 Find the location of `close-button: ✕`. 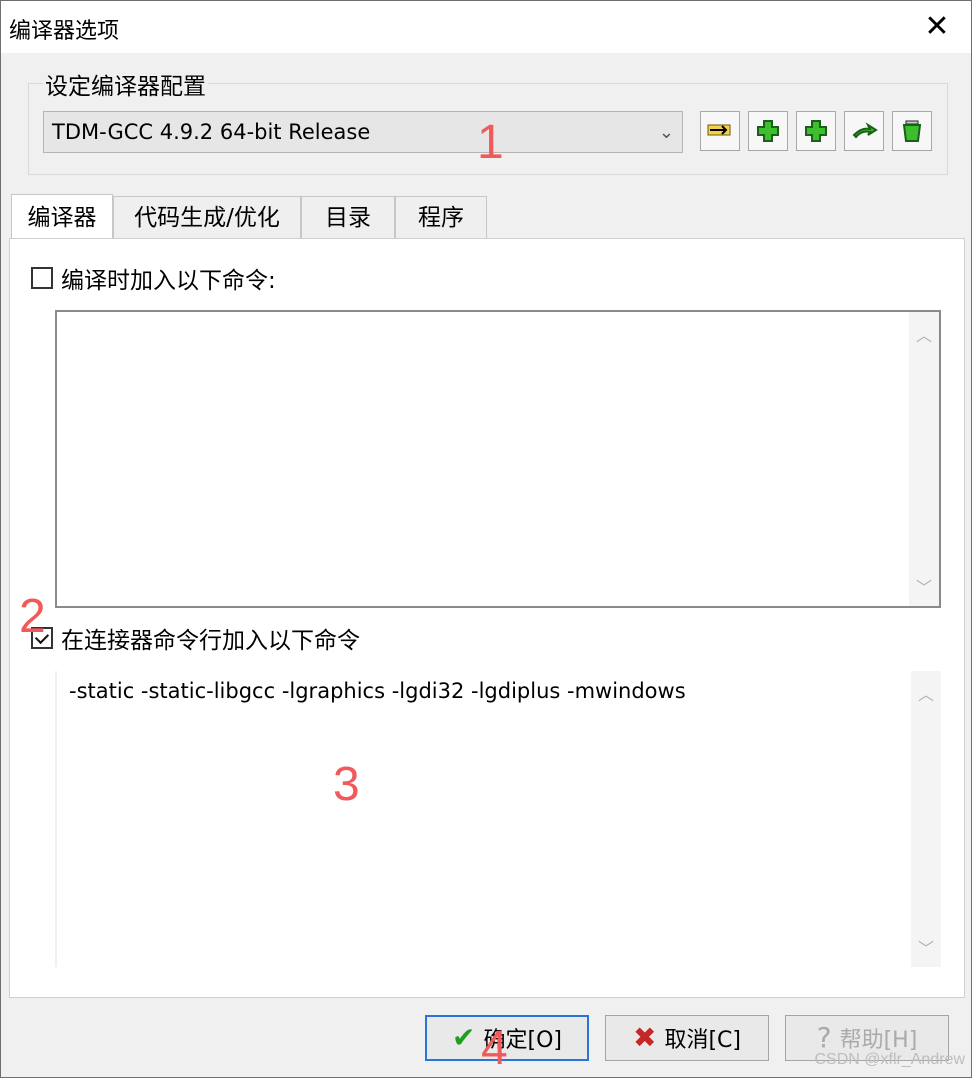

close-button: ✕ is located at coordinates (937, 26).